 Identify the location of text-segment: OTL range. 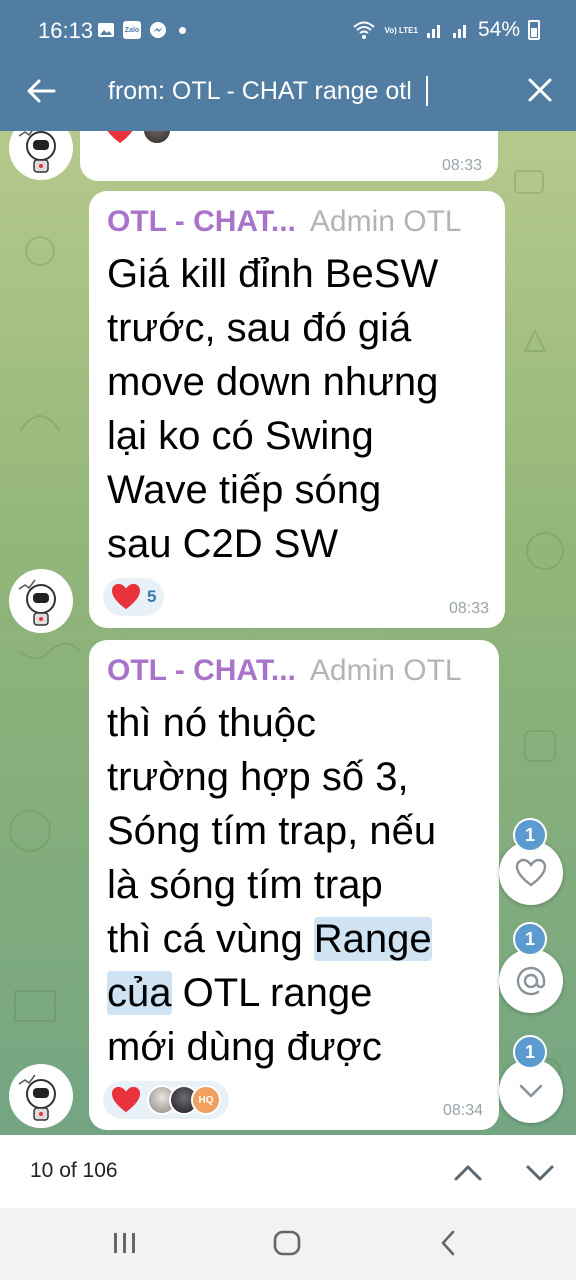
(272, 993).